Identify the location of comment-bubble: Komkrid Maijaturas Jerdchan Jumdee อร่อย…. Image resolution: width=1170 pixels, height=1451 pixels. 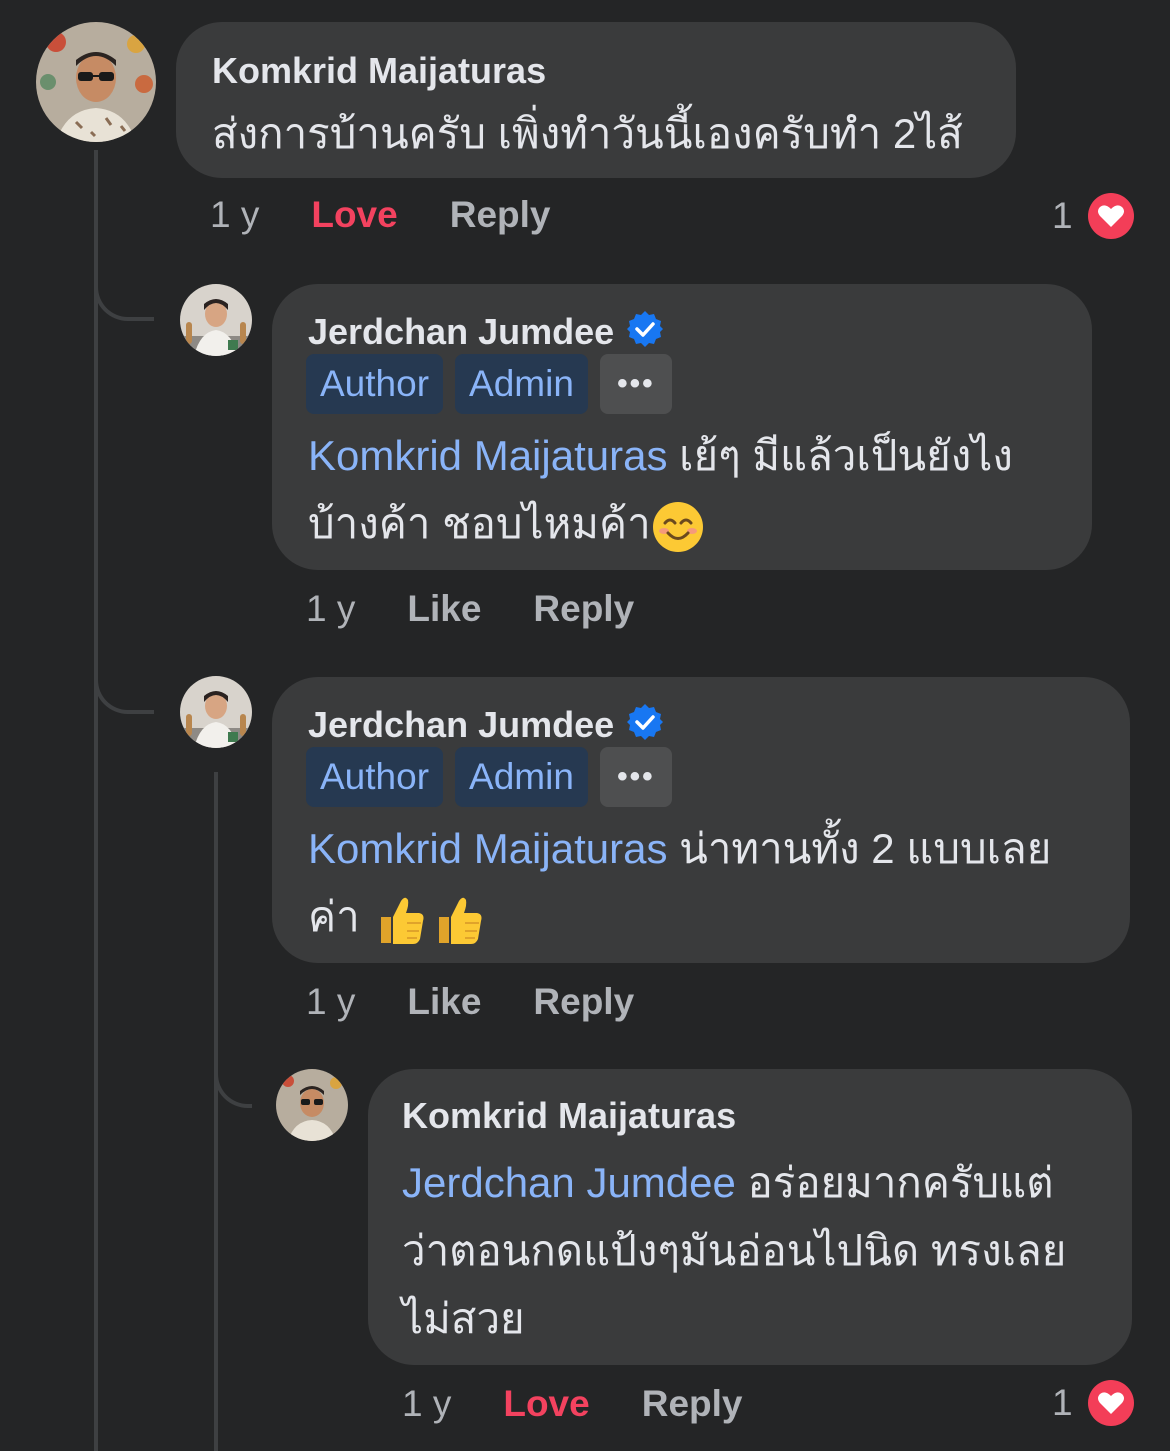
(750, 1217).